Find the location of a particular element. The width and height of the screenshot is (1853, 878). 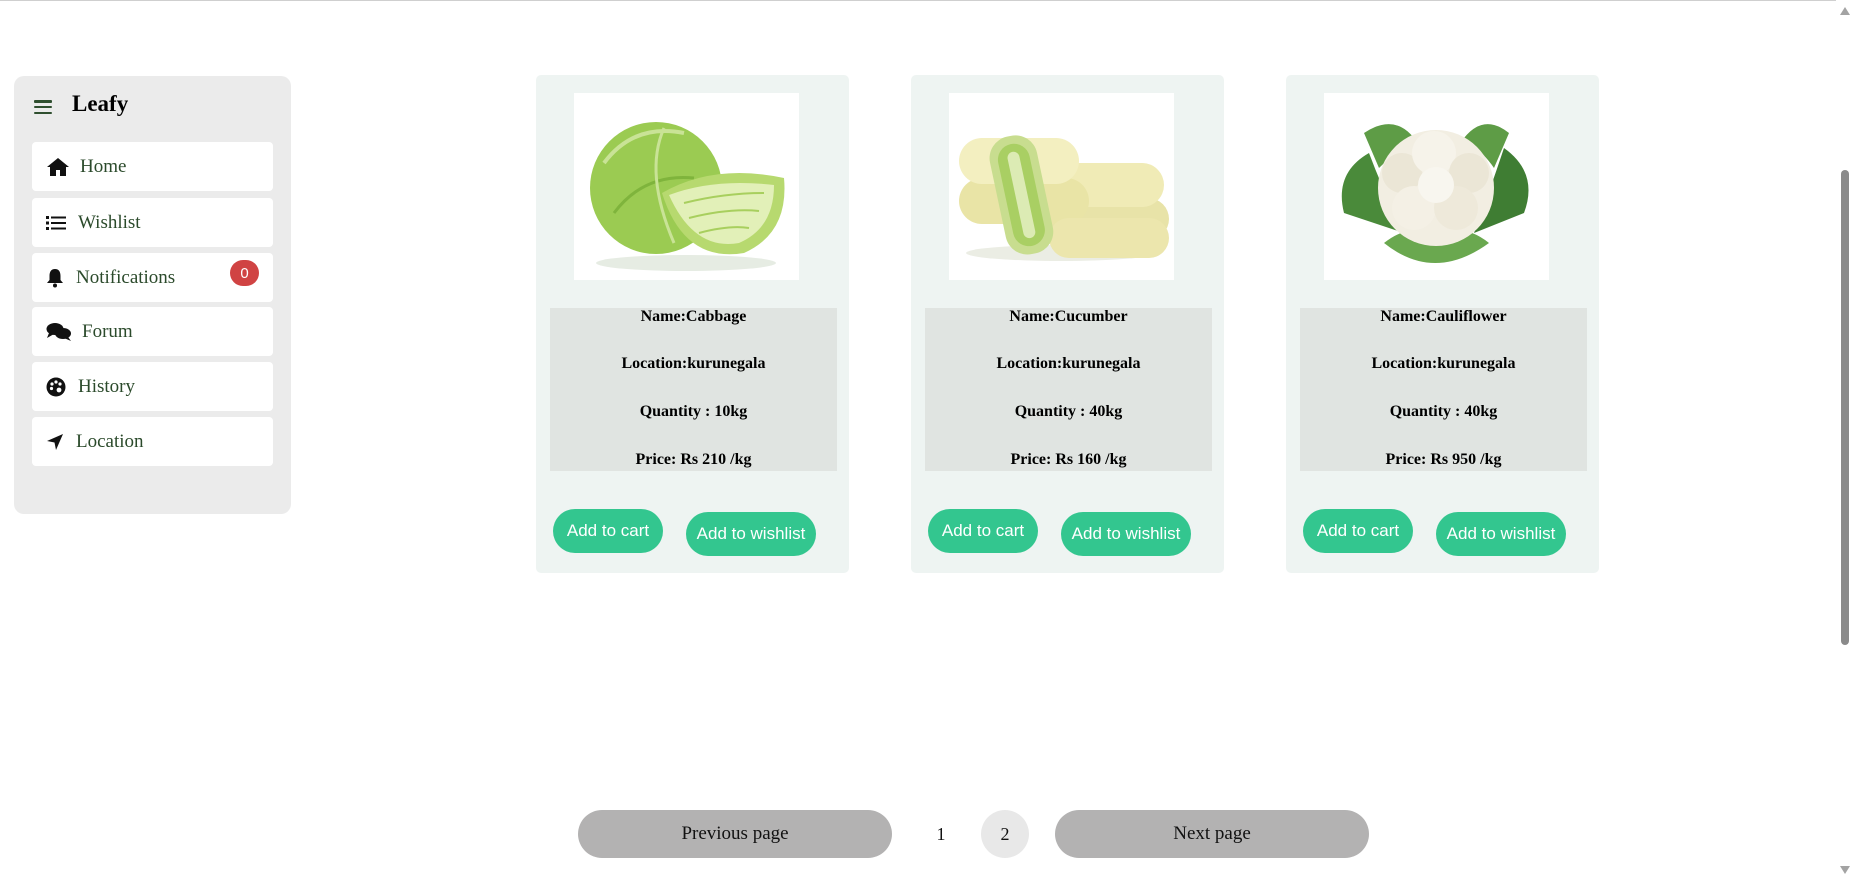

next-page-button: Next page is located at coordinates (1212, 834).